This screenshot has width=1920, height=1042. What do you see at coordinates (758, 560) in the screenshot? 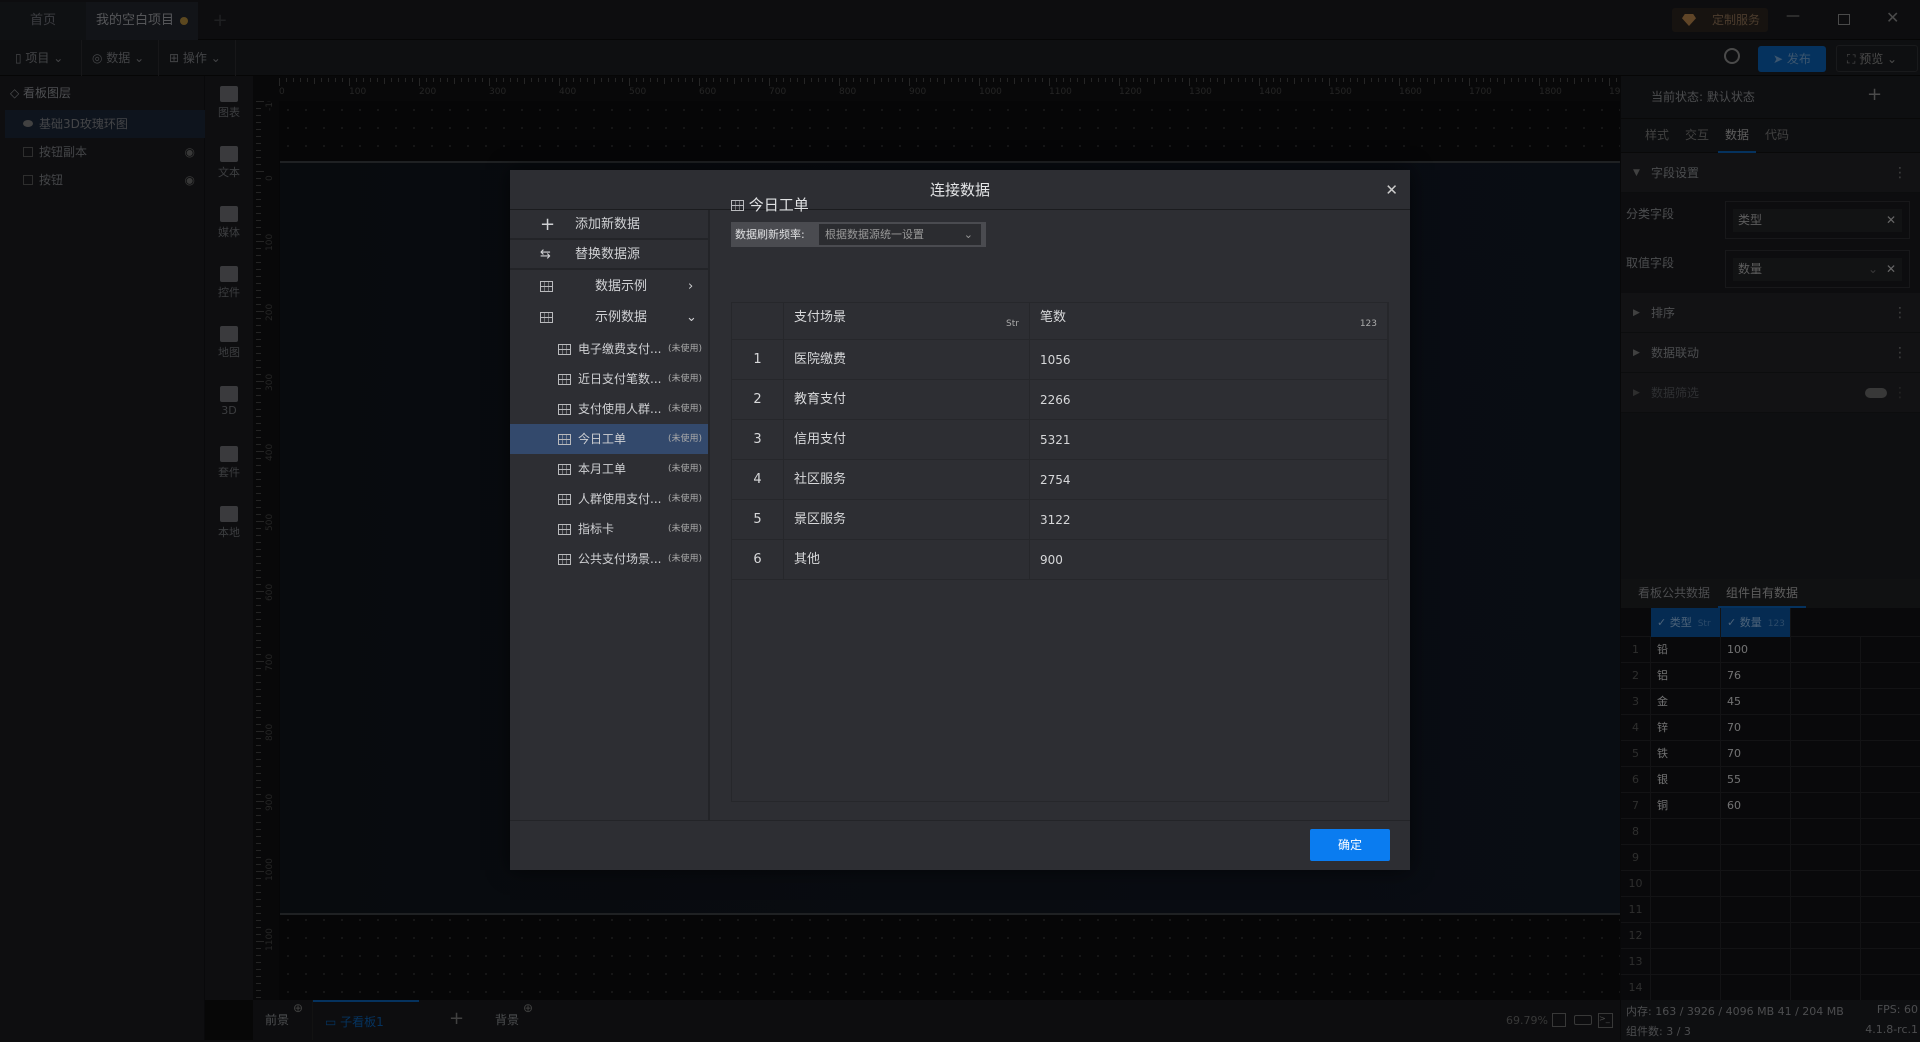
I see `row-index: 6` at bounding box center [758, 560].